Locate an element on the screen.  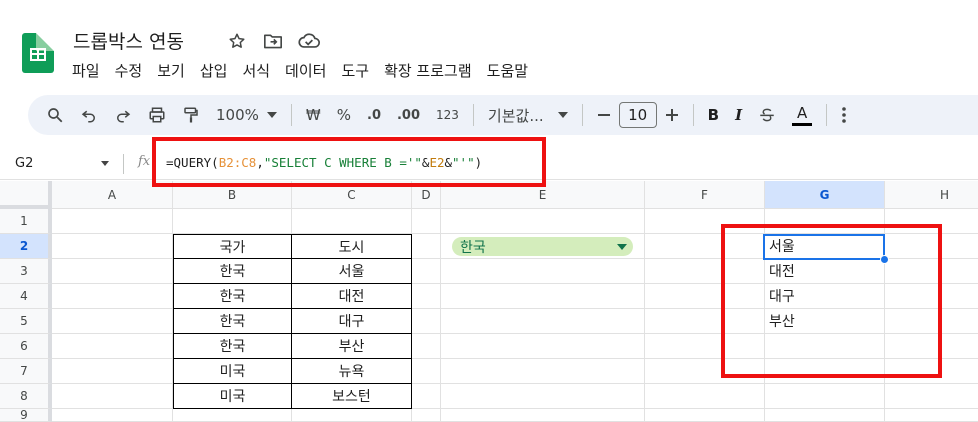
number-format-button: 123 is located at coordinates (447, 115).